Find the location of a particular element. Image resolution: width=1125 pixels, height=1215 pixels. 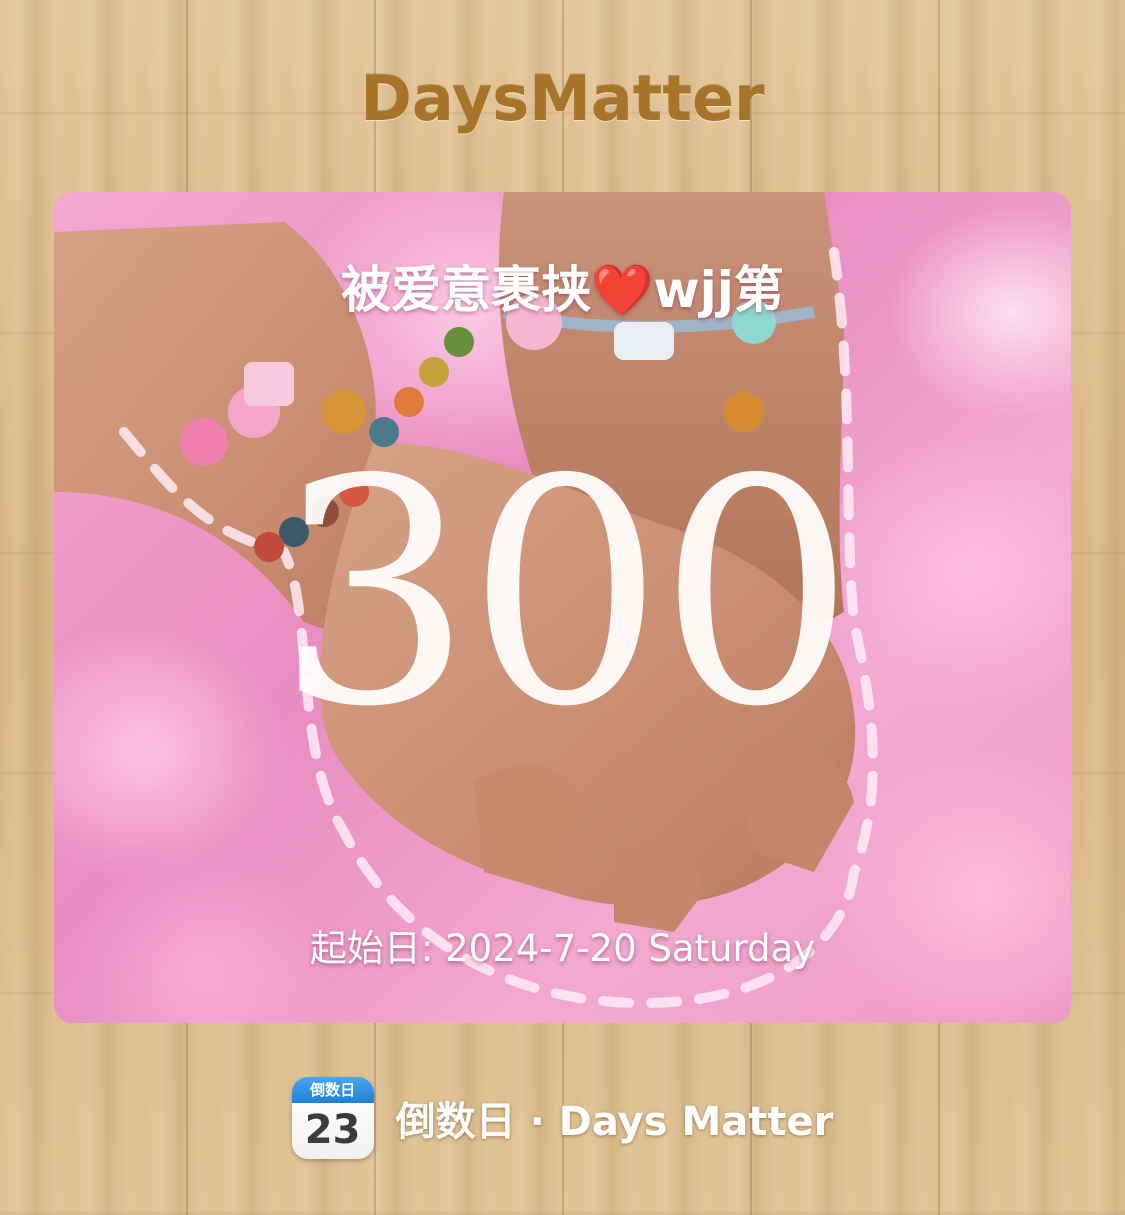

calendar-icon: 倒数日 23 is located at coordinates (332, 1118).